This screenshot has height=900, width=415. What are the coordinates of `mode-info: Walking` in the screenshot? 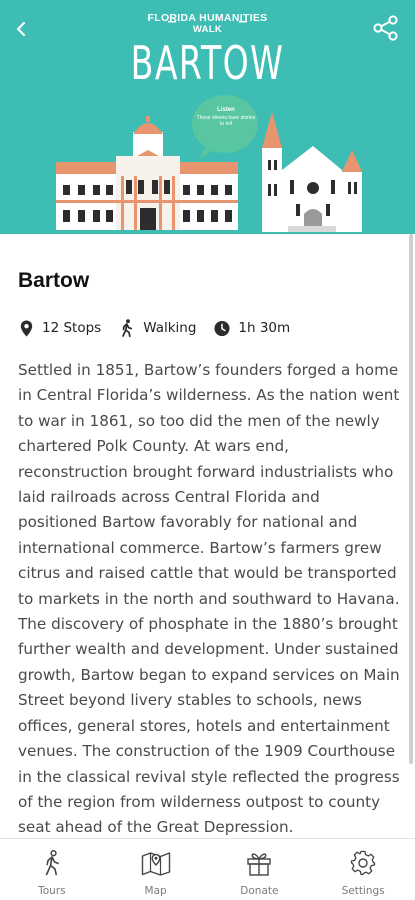 It's located at (157, 328).